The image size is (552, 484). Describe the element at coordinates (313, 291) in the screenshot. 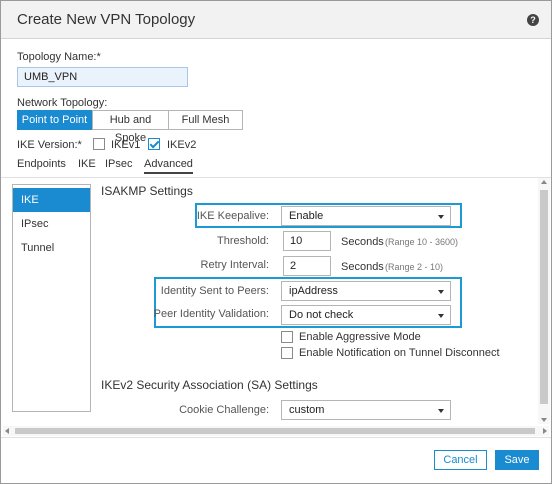

I see `identity-sent-value: ipAddress` at that location.